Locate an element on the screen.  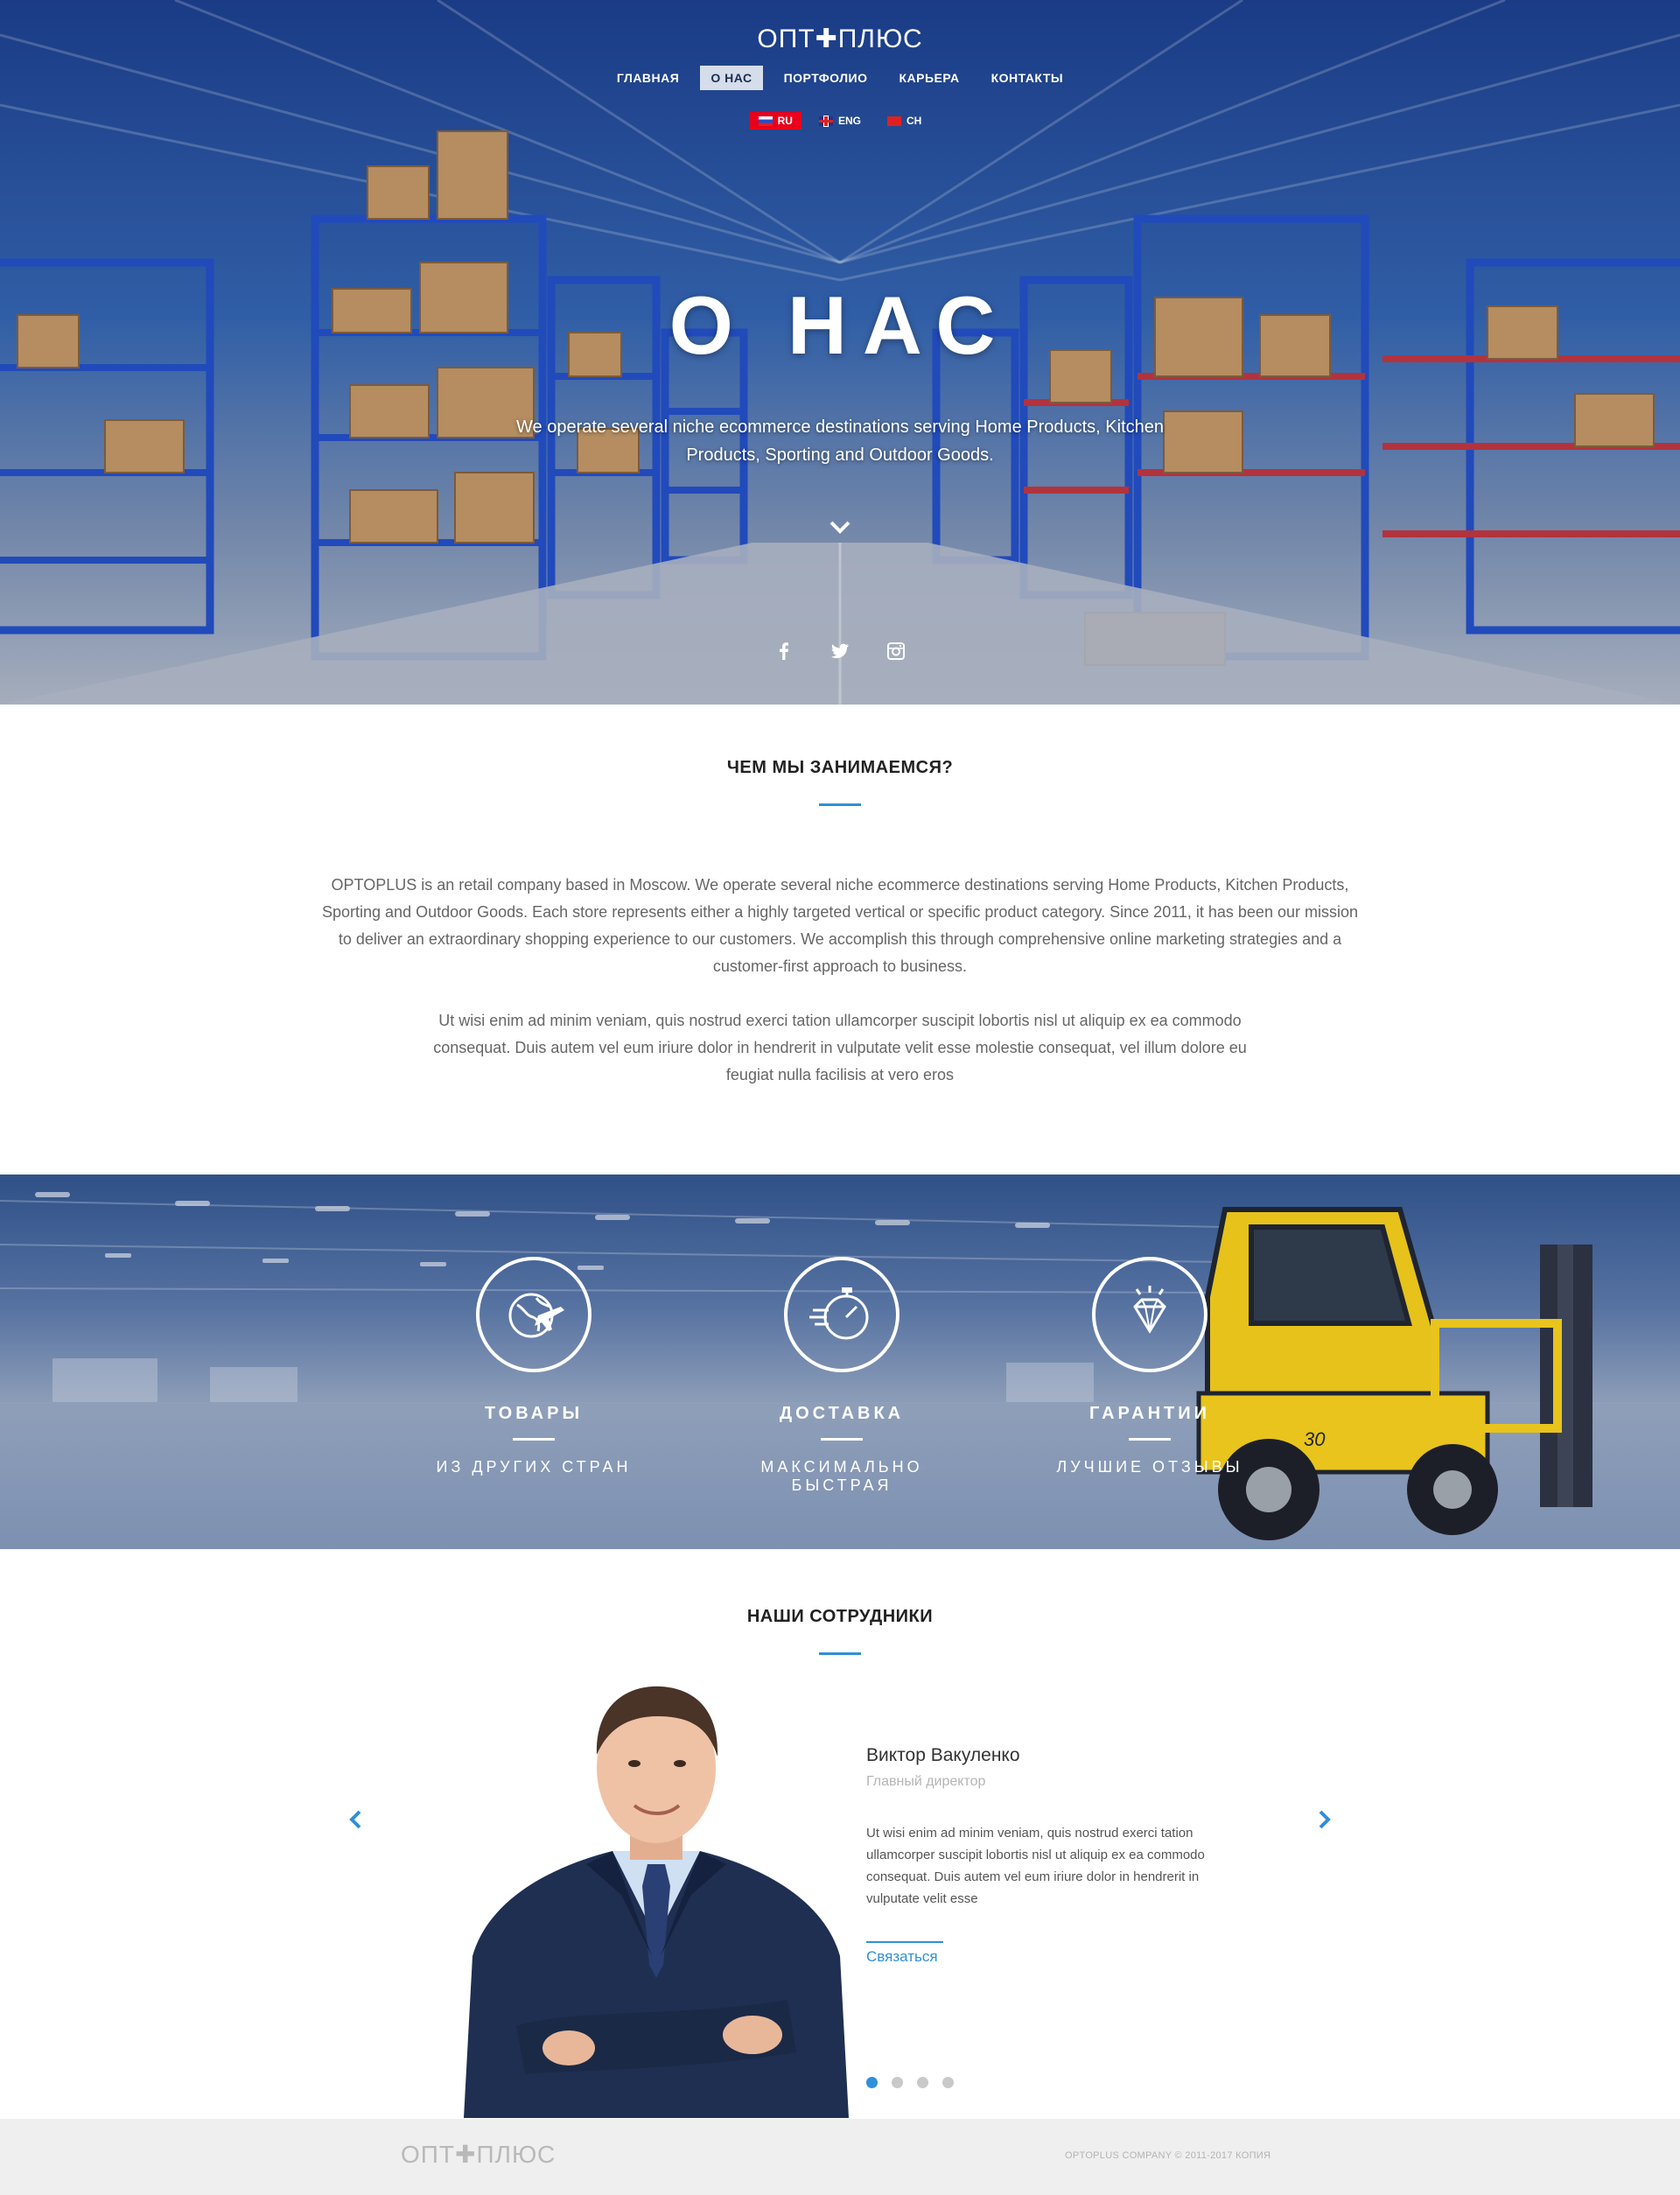
feature-guarantees-title: ГАРАНТИИ is located at coordinates (1149, 1413).